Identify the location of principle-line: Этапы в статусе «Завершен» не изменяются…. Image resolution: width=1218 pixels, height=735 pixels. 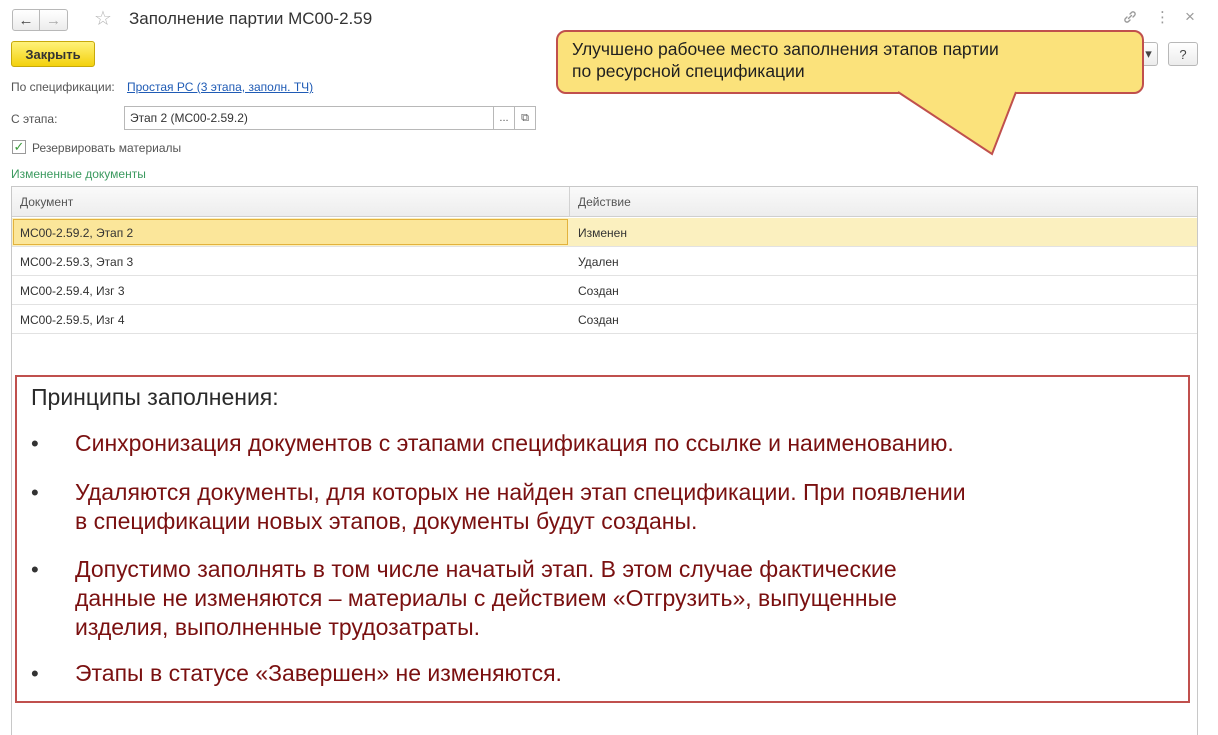
(318, 673).